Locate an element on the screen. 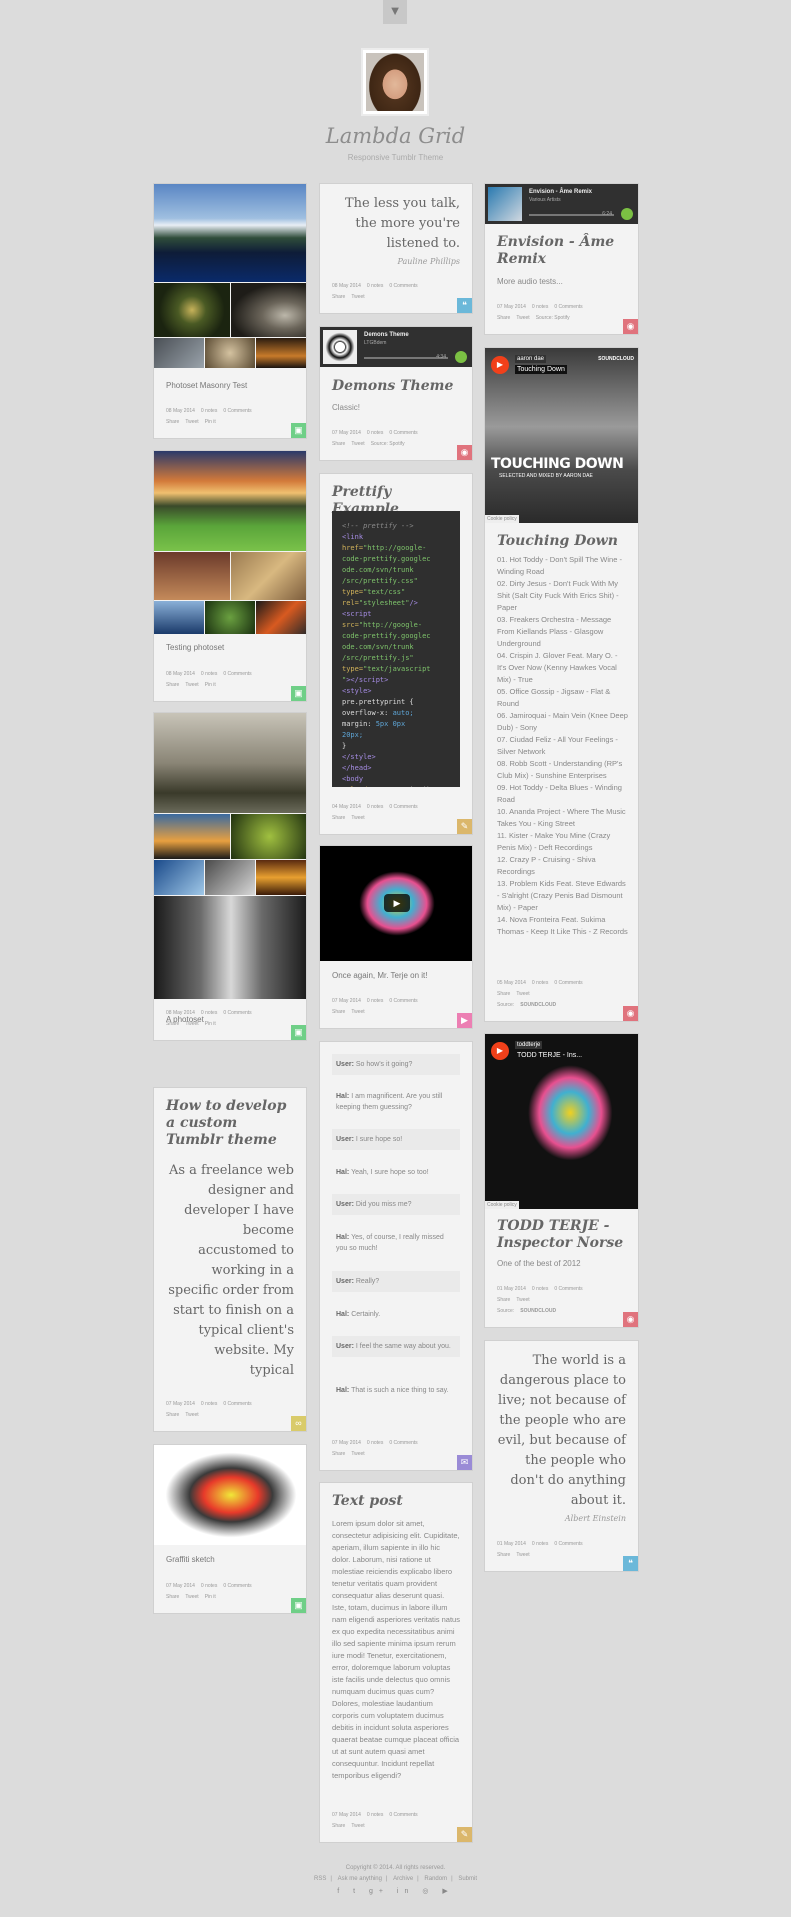 The image size is (791, 1917). site-title: Lambda Grid is located at coordinates (395, 136).